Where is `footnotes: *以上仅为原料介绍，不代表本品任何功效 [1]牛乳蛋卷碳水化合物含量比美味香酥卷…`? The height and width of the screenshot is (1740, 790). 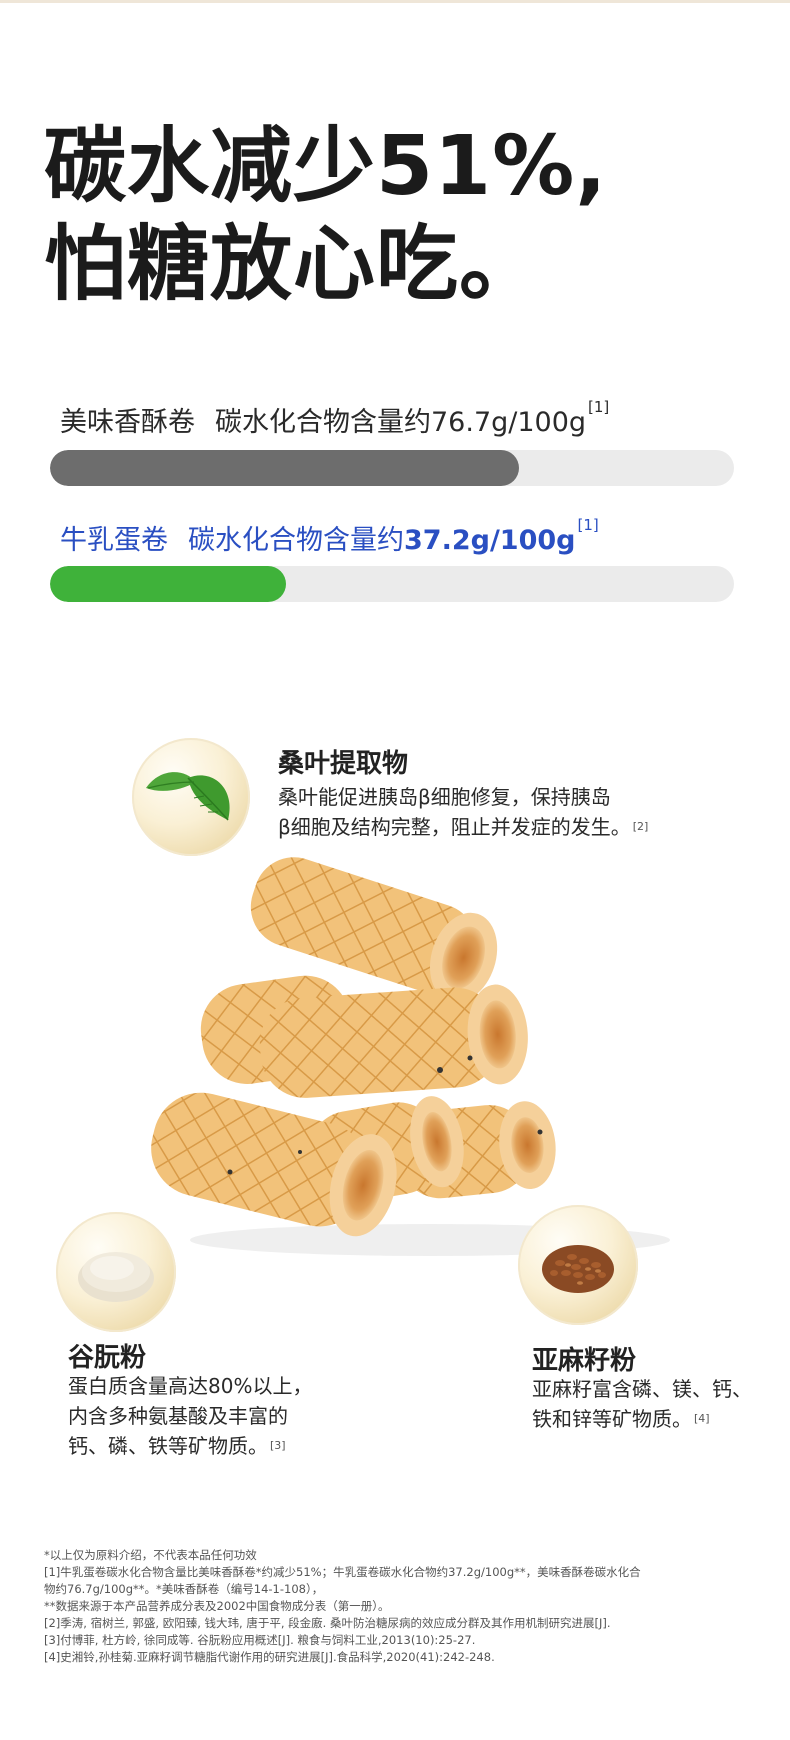
footnotes: *以上仅为原料介绍，不代表本品任何功效 [1]牛乳蛋卷碳水化合物含量比美味香酥卷… is located at coordinates (399, 1606).